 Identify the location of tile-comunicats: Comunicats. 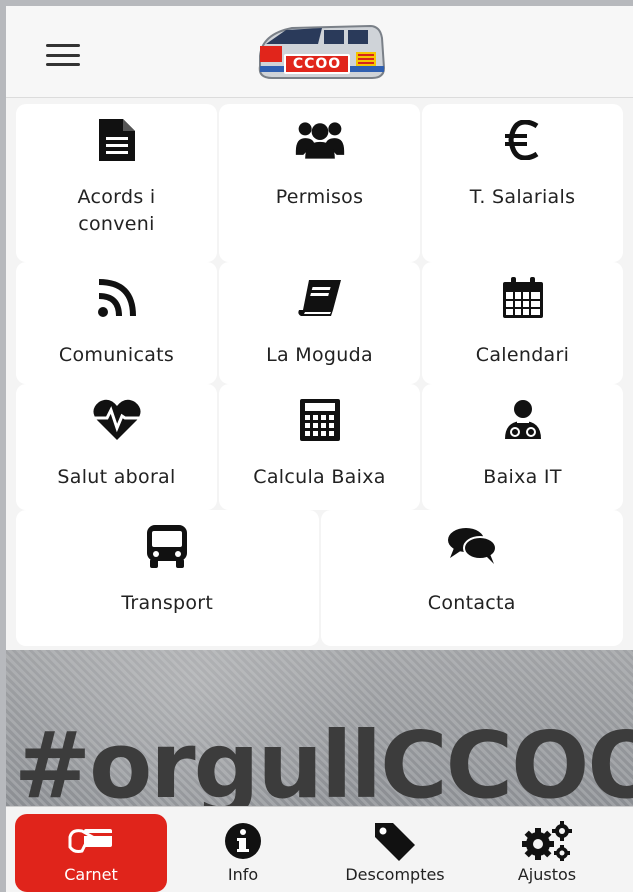
(116, 323).